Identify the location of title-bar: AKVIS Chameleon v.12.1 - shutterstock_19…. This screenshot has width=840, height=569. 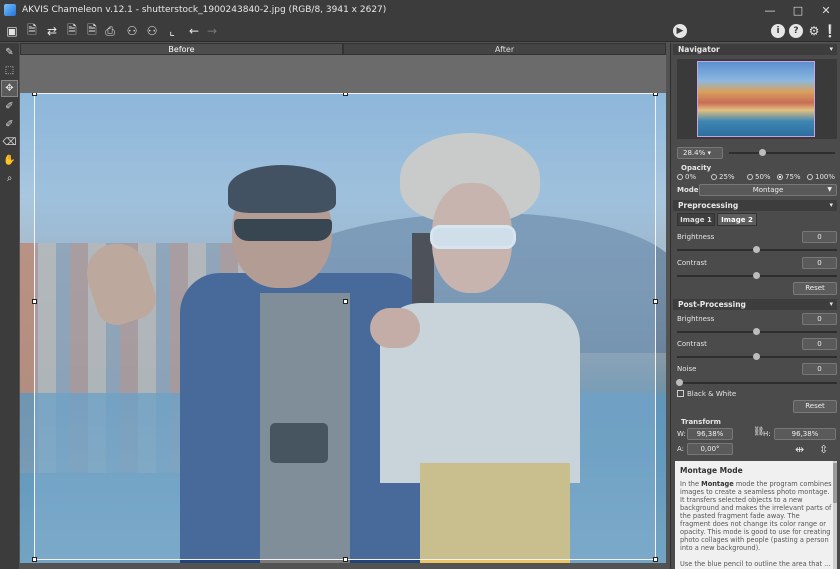
(420, 10).